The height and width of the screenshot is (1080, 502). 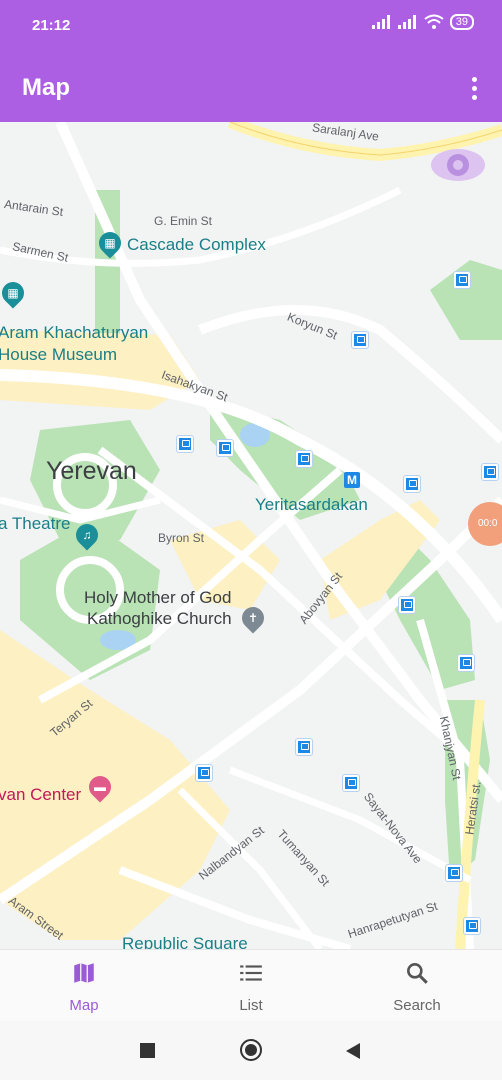 What do you see at coordinates (147, 1050) in the screenshot?
I see `recent-apps-icon` at bounding box center [147, 1050].